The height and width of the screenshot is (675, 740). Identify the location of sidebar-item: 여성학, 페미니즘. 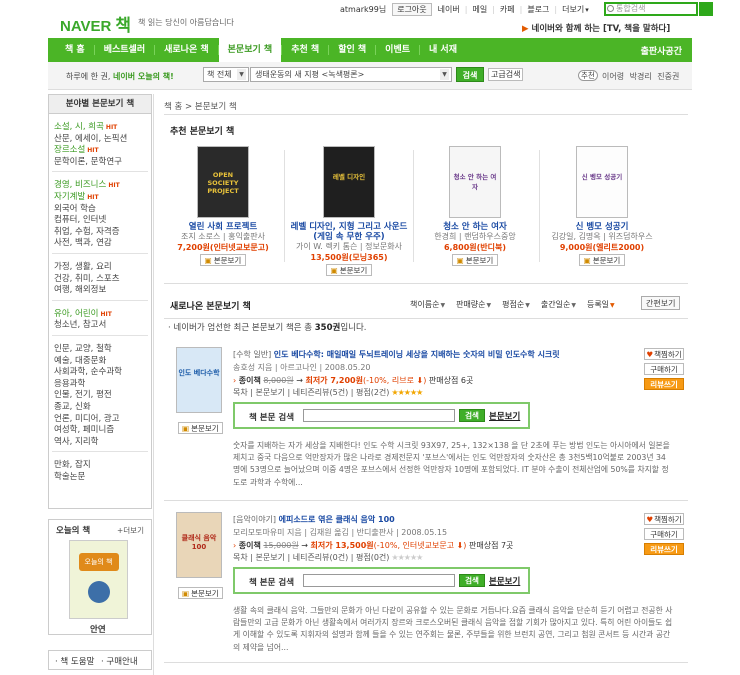
(84, 431).